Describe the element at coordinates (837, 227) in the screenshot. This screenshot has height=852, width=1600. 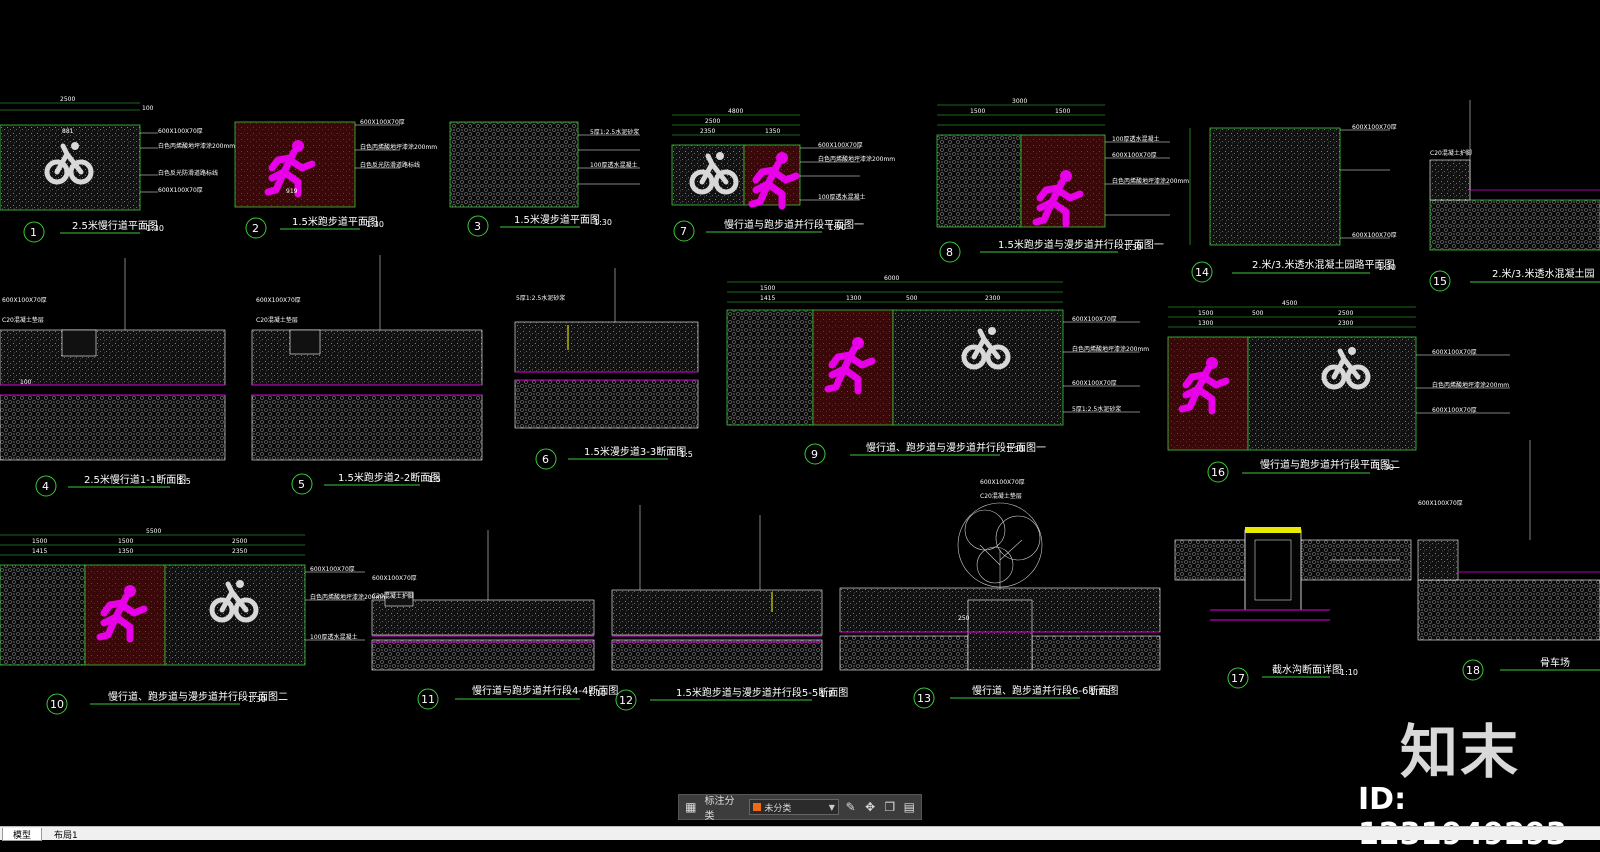
I see `drawing-scale: 1:50` at that location.